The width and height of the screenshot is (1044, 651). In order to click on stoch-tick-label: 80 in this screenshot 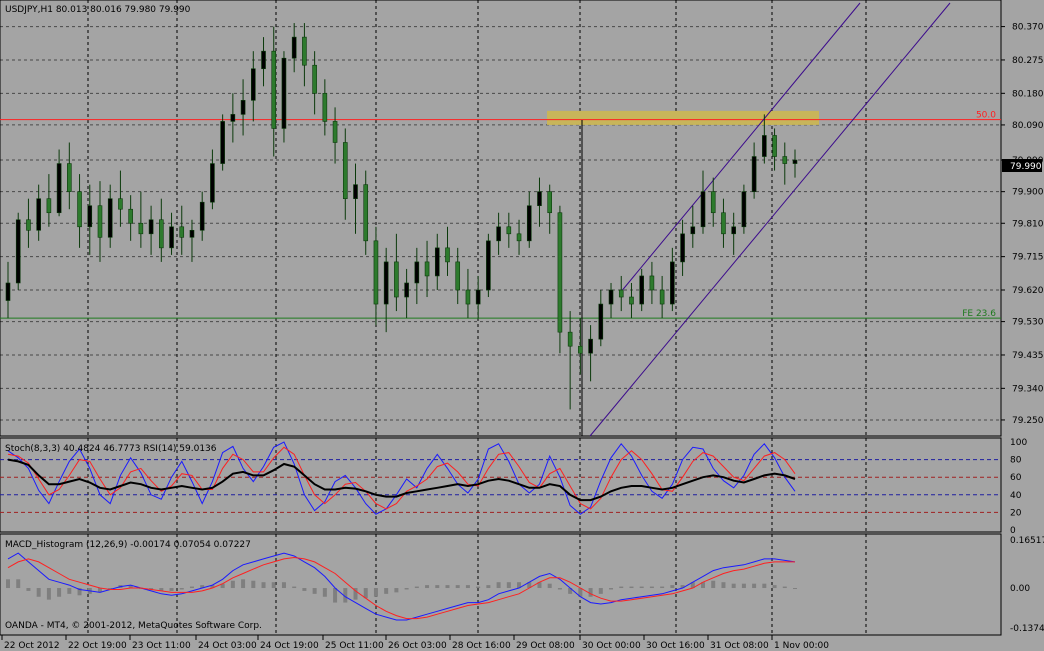, I will do `click(1016, 461)`.